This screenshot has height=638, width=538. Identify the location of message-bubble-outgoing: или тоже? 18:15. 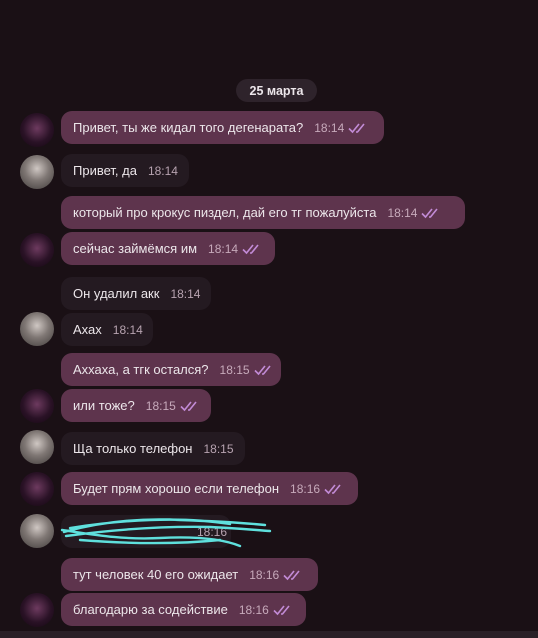
(136, 405).